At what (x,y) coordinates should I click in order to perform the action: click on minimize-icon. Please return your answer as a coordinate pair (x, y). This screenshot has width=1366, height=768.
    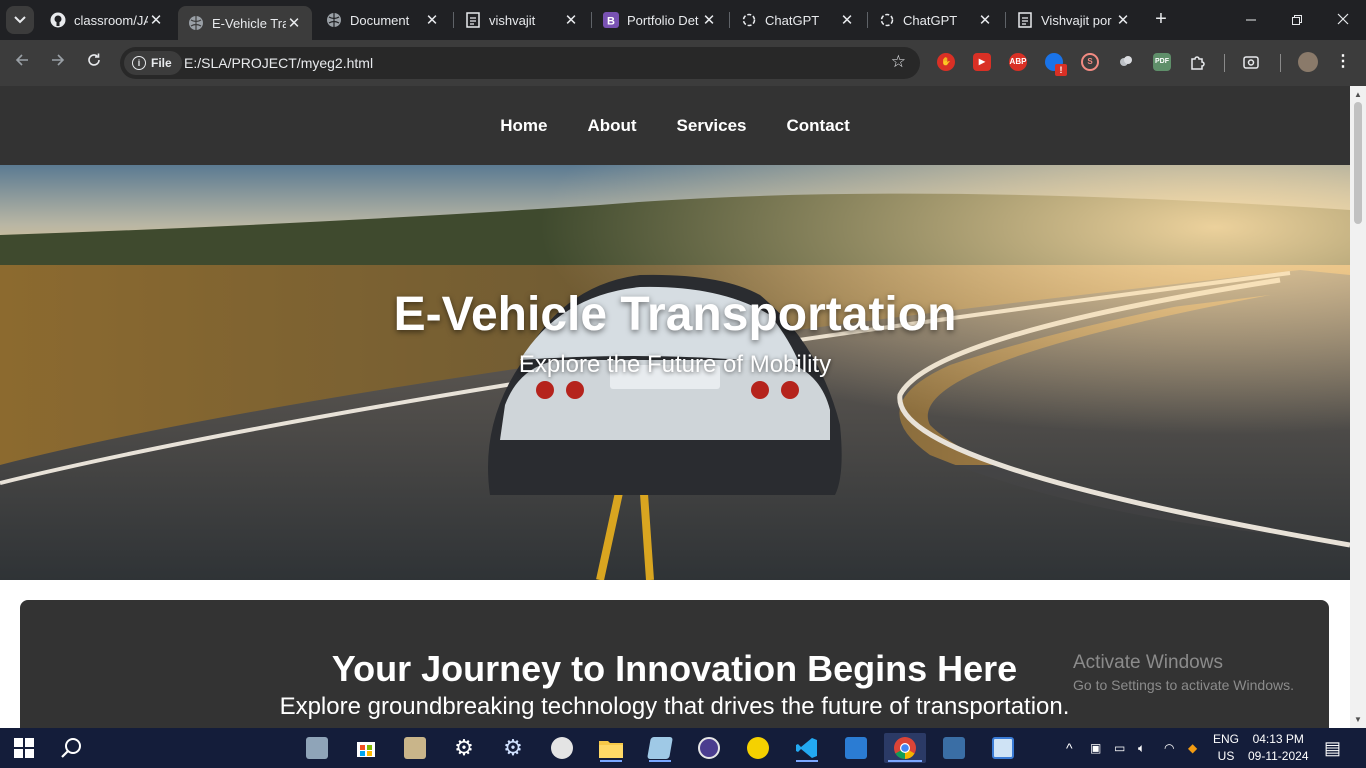
    Looking at the image, I should click on (1251, 20).